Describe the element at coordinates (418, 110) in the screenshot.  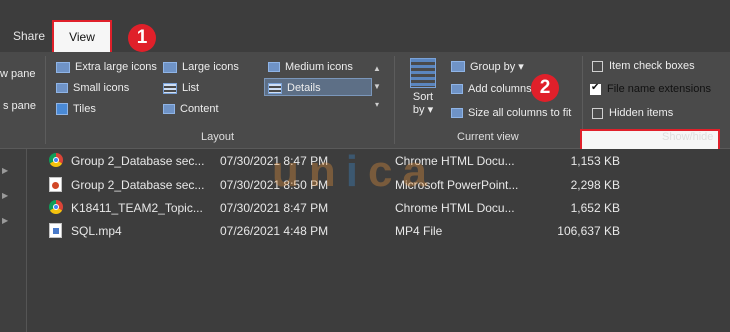
I see `sort-by-label-line2: by` at that location.